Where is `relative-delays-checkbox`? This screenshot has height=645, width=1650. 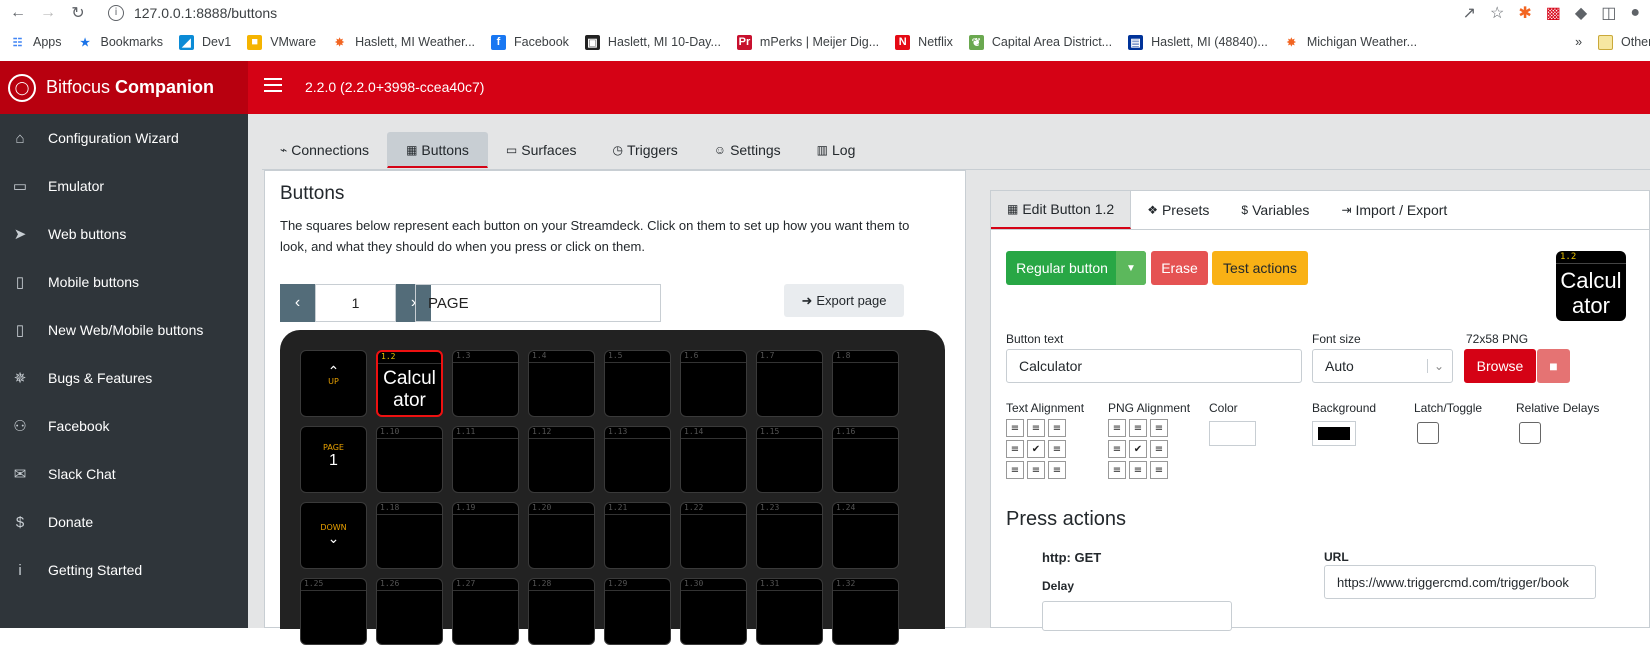
relative-delays-checkbox is located at coordinates (1530, 433).